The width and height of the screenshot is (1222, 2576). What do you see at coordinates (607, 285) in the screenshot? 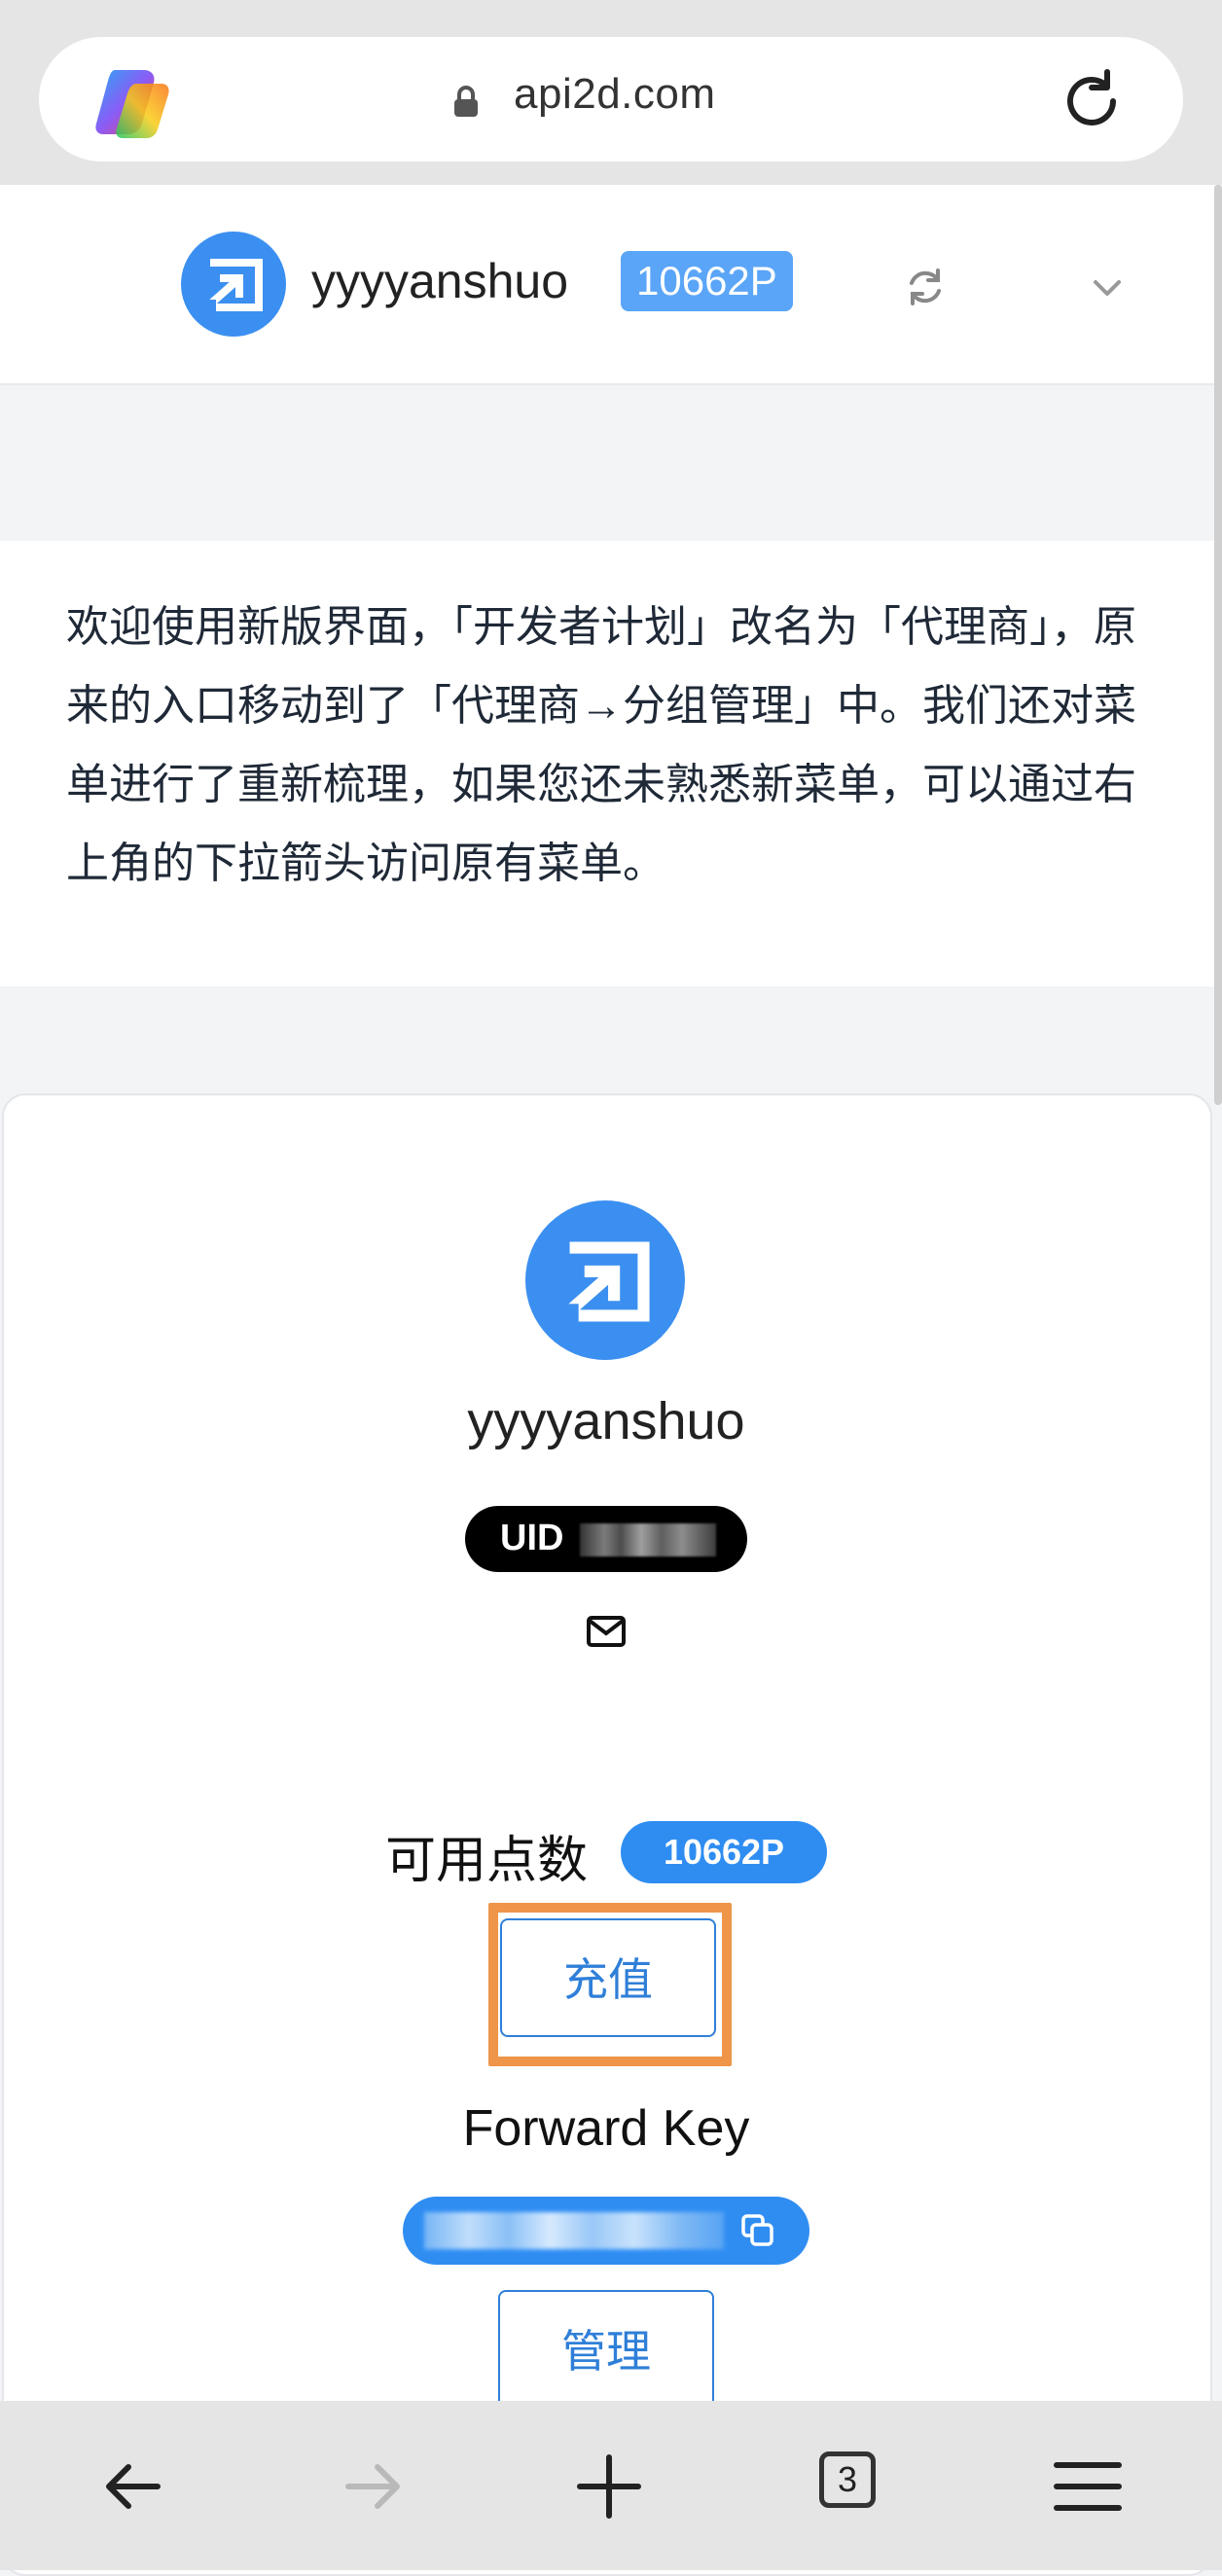
I see `site-header: yyyyanshuo 10662P` at bounding box center [607, 285].